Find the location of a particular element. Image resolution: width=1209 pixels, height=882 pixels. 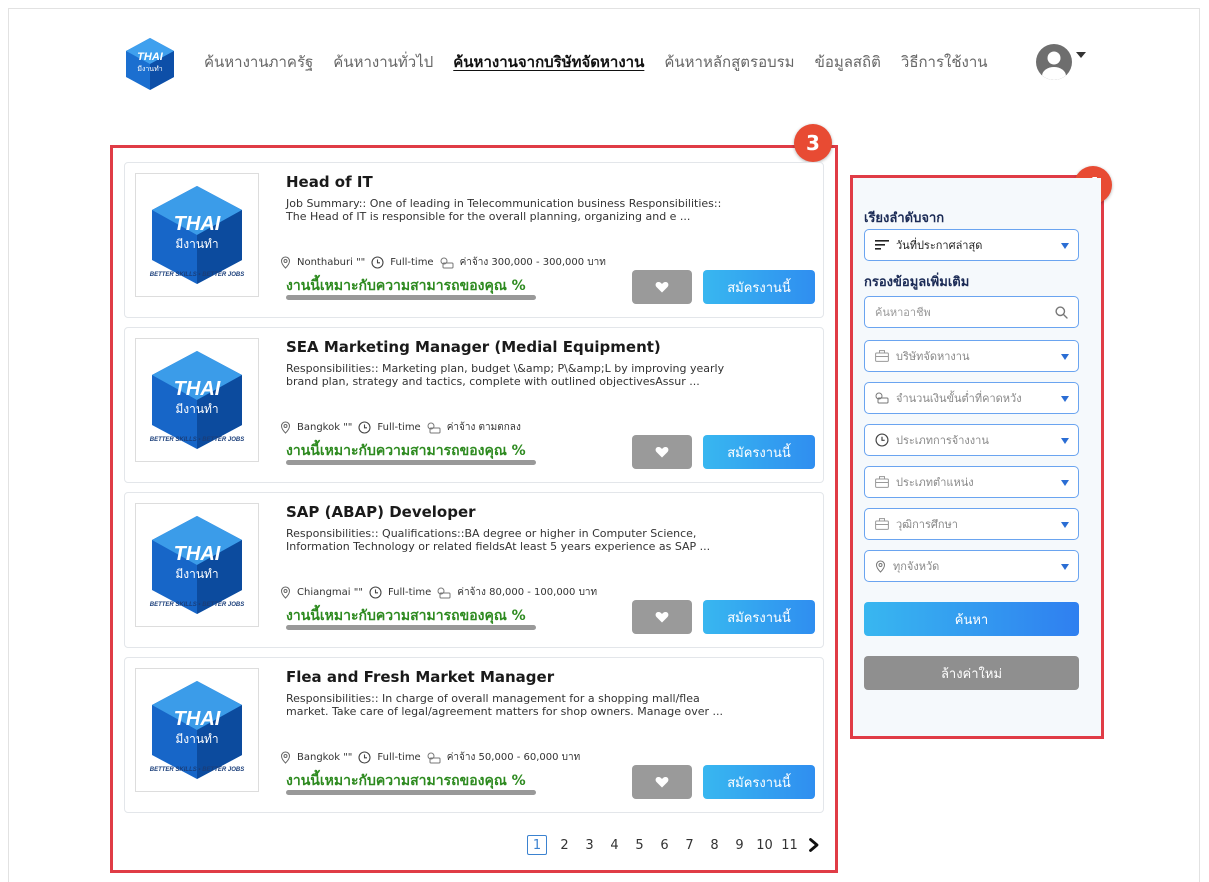

salary-min-select: จำนวนเงินขั้นต่ำที่คาดหวัง is located at coordinates (971, 398).